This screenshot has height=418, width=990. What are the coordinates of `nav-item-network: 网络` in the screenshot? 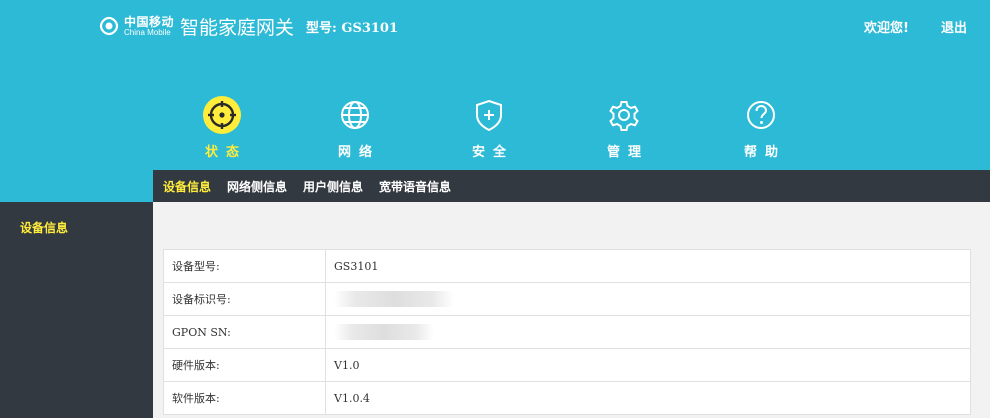 It's located at (355, 127).